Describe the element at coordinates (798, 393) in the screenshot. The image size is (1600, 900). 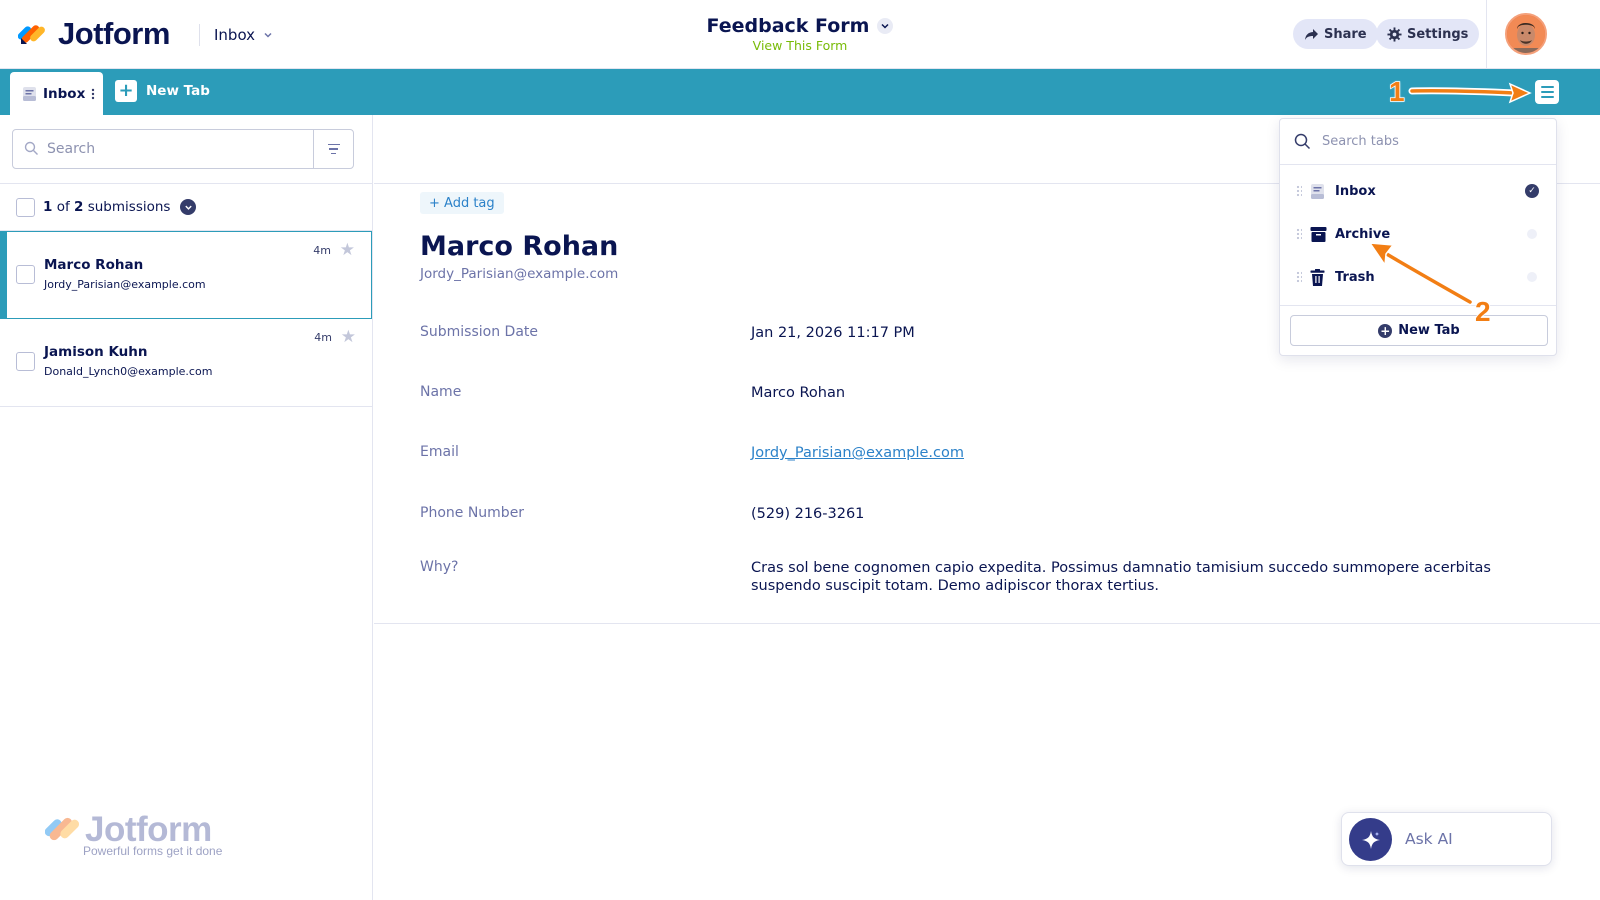
I see `field-value: Marco Rohan` at that location.